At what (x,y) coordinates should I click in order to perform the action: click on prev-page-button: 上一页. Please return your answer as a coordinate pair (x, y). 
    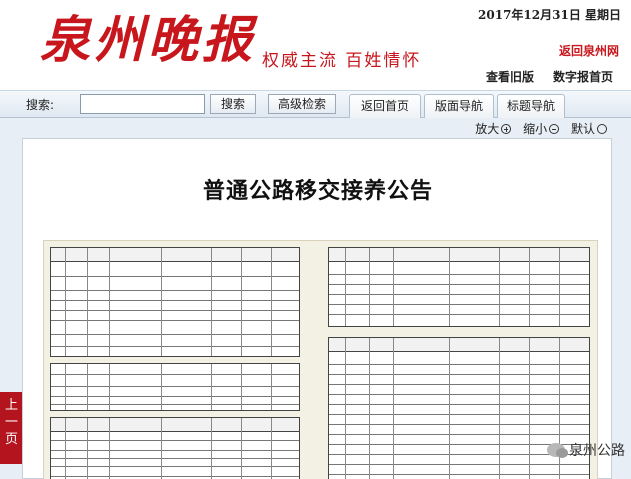
    Looking at the image, I should click on (11, 428).